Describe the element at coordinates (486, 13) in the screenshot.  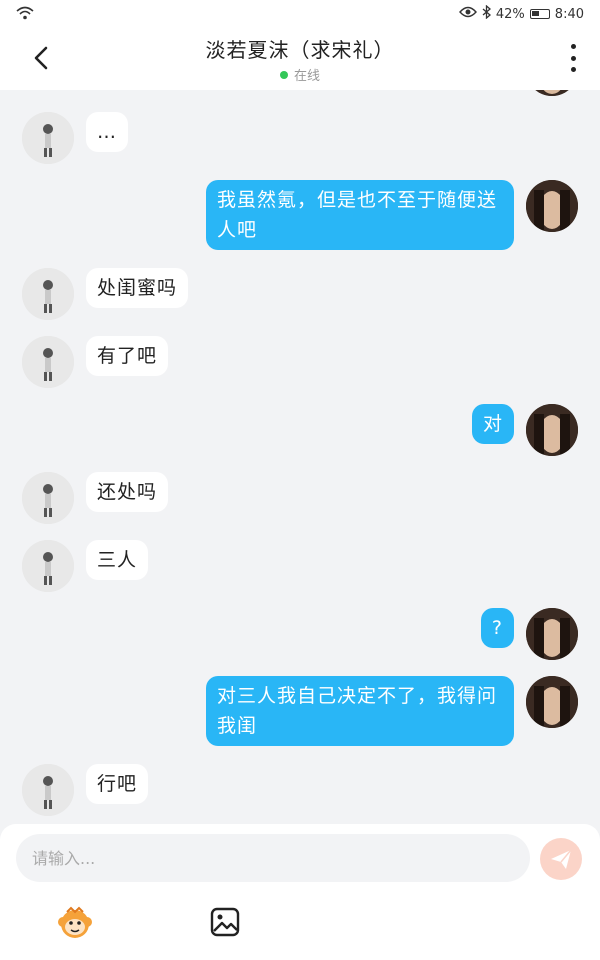
I see `bluetooth-icon` at that location.